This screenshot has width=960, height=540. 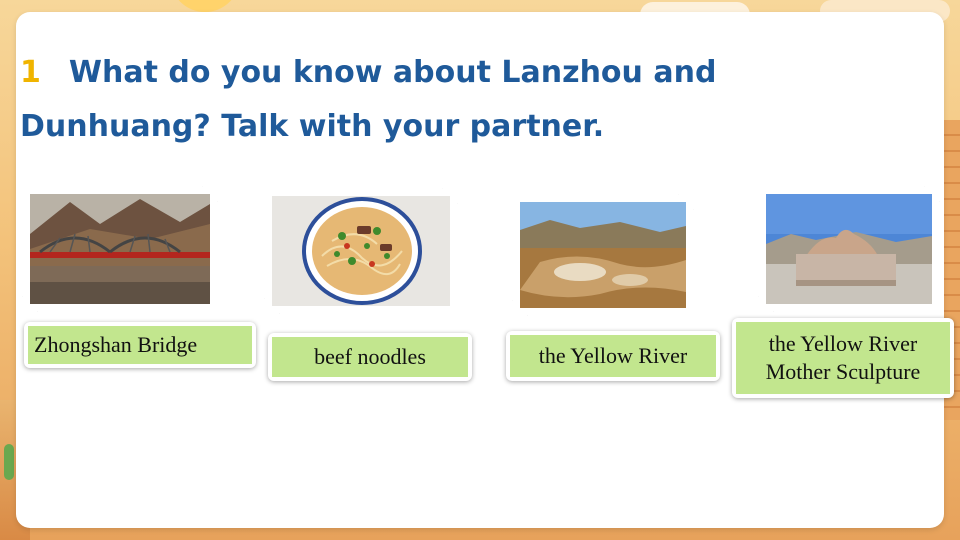 I want to click on yellow-river-mother-photo, so click(x=849, y=249).